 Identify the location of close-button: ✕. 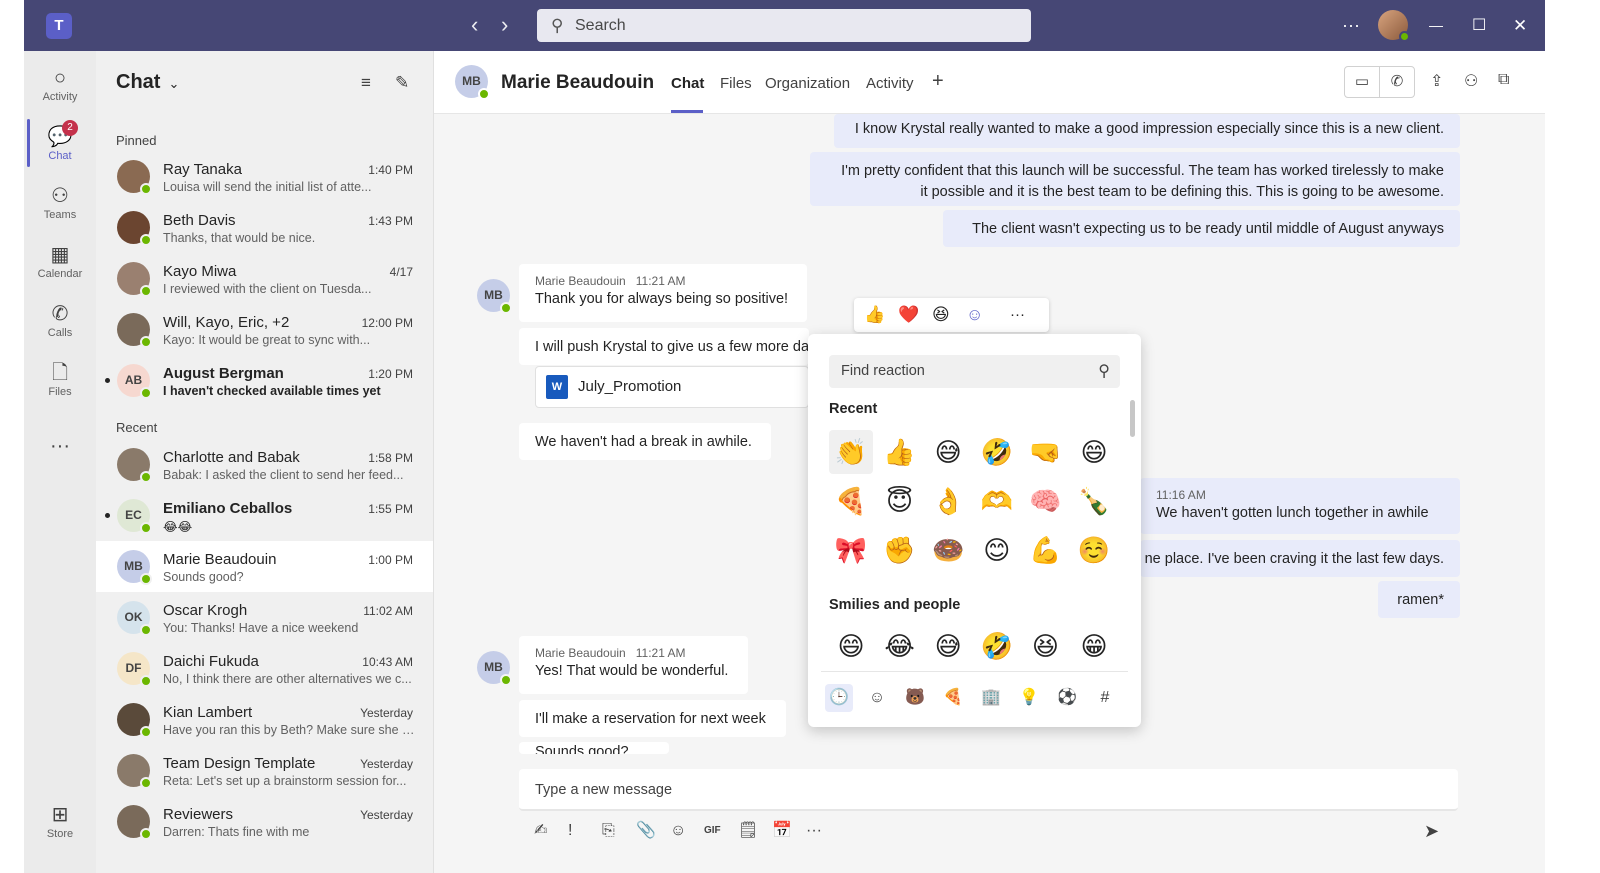
(1520, 25).